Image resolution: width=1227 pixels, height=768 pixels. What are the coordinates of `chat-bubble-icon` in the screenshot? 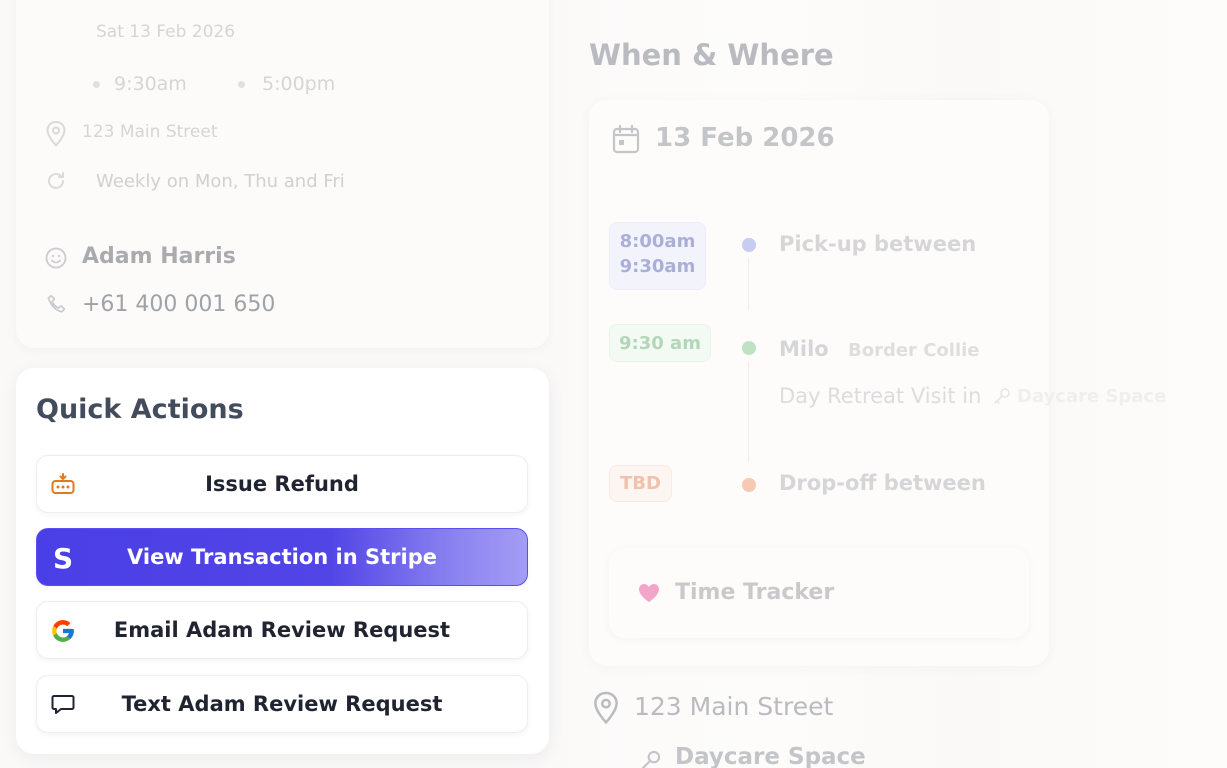 It's located at (63, 705).